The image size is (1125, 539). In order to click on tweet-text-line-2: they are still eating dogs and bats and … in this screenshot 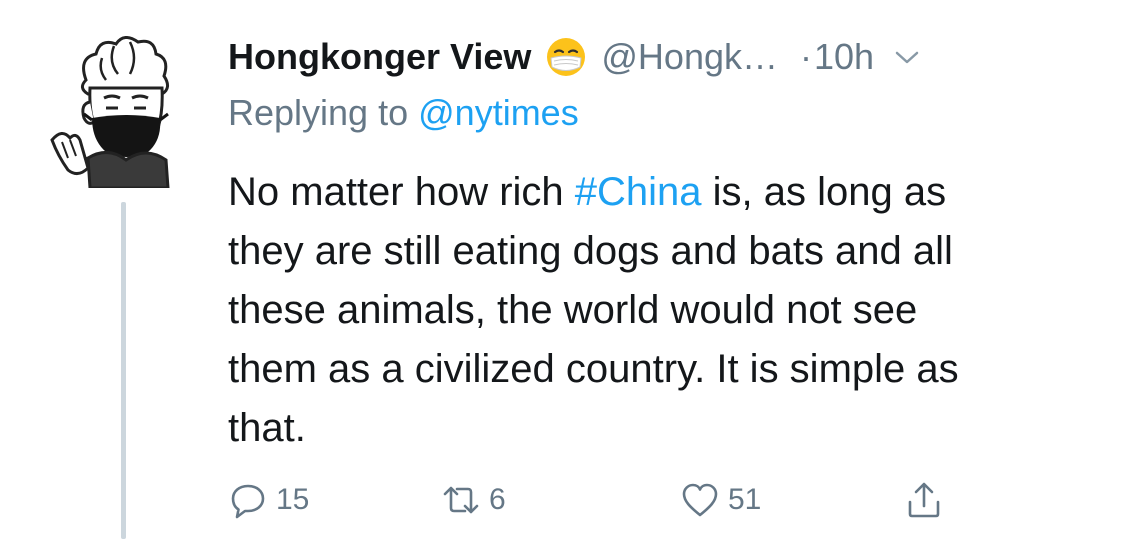, I will do `click(590, 251)`.